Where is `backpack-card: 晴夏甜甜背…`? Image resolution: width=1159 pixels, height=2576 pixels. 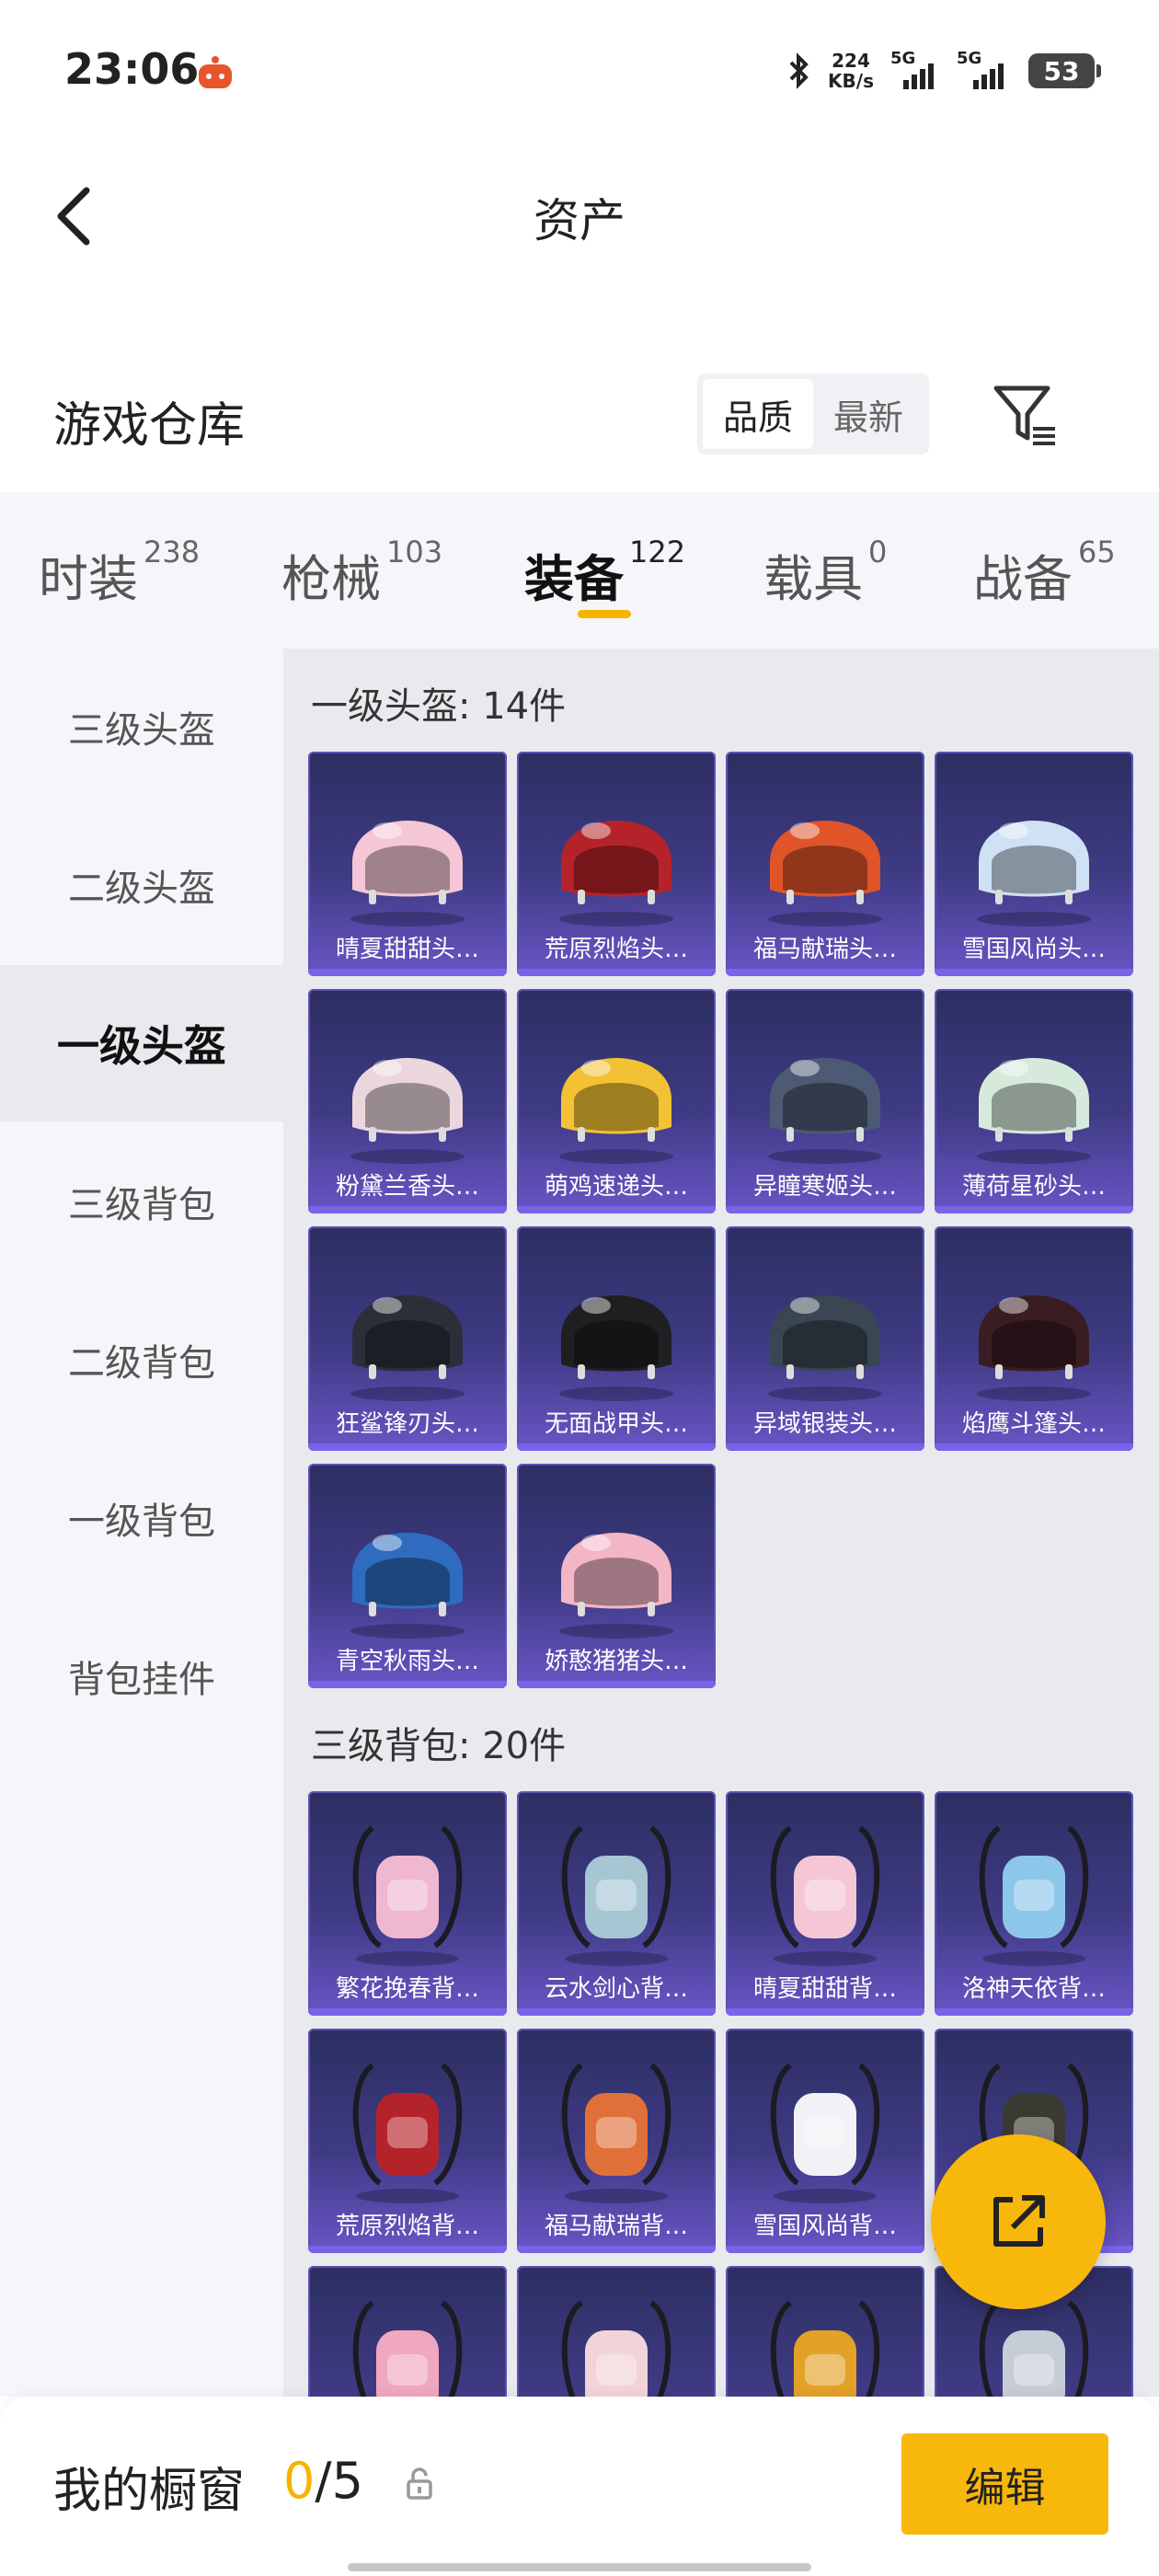 backpack-card: 晴夏甜甜背… is located at coordinates (825, 1903).